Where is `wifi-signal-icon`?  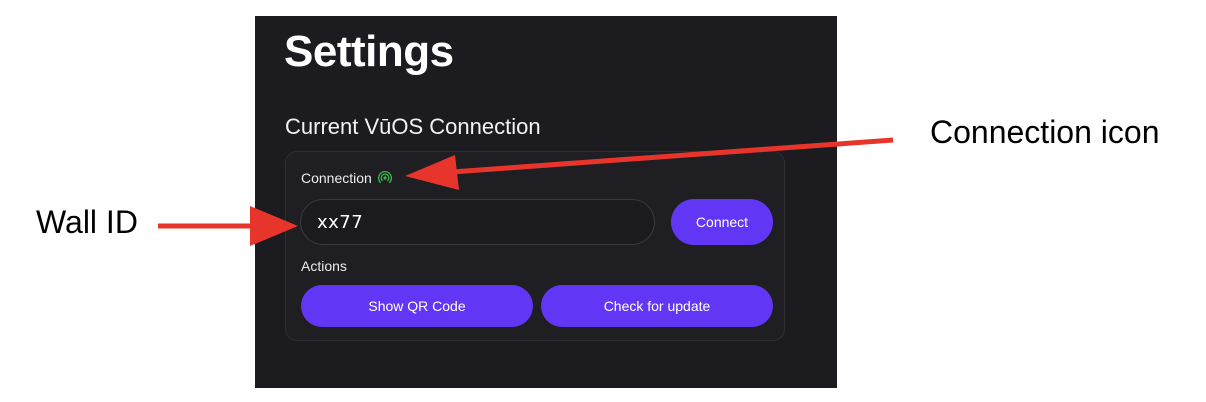
wifi-signal-icon is located at coordinates (384, 178).